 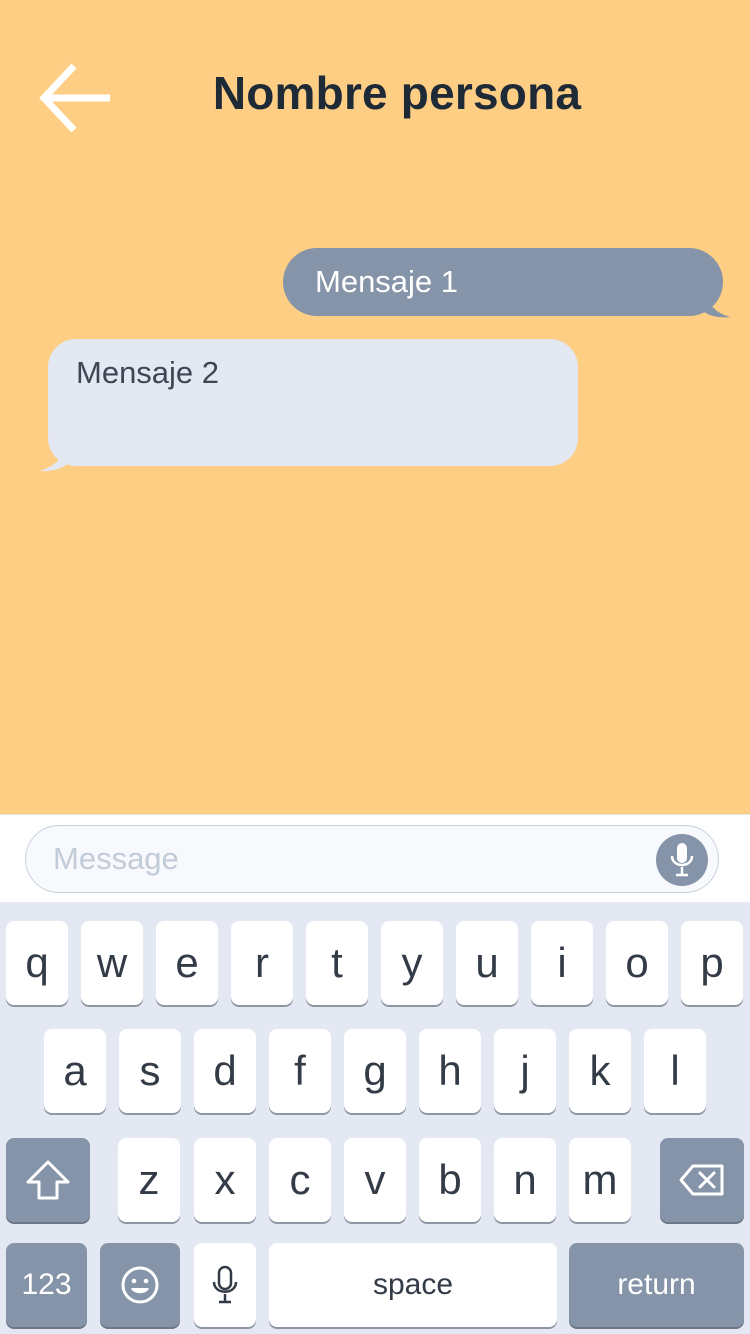 I want to click on key-b: b, so click(x=450, y=1180).